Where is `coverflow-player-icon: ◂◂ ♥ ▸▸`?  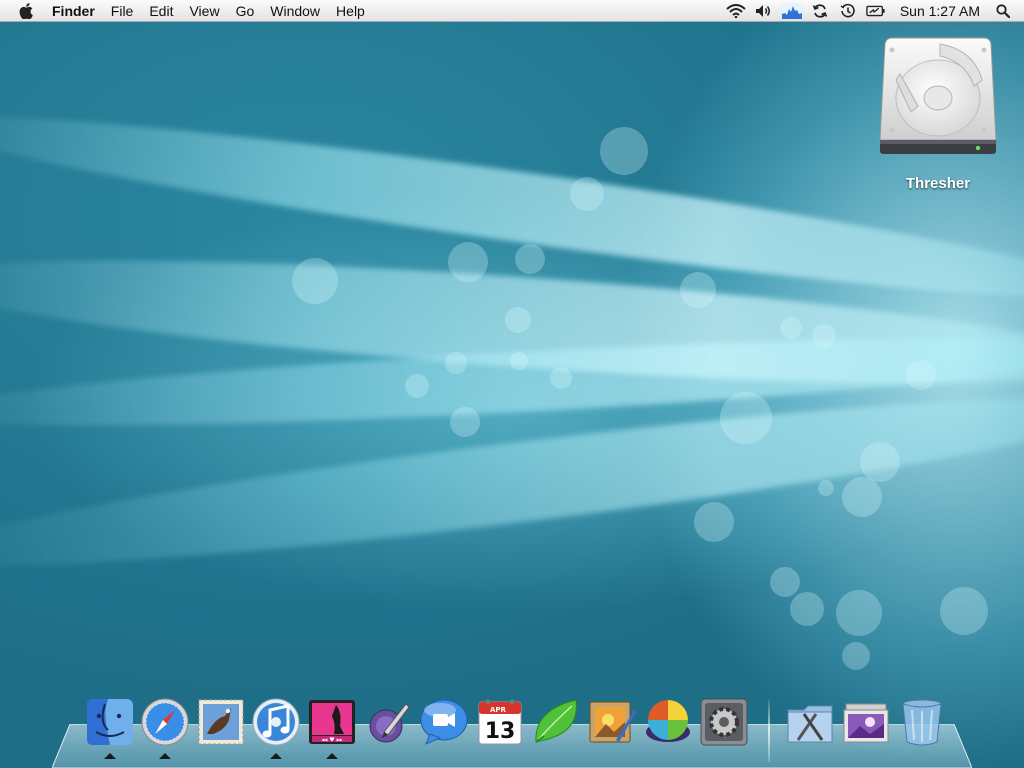
coverflow-player-icon: ◂◂ ♥ ▸▸ is located at coordinates (332, 722).